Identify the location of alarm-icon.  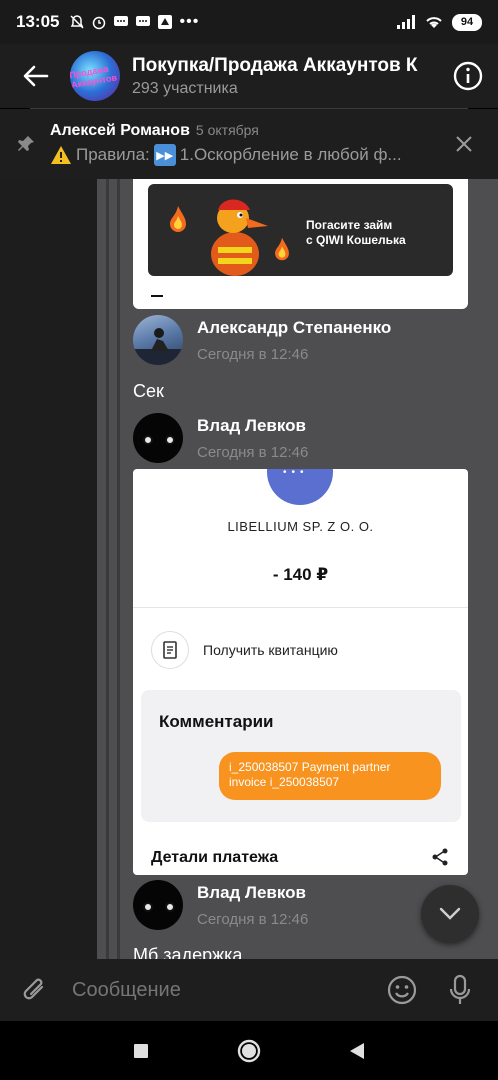
(99, 23).